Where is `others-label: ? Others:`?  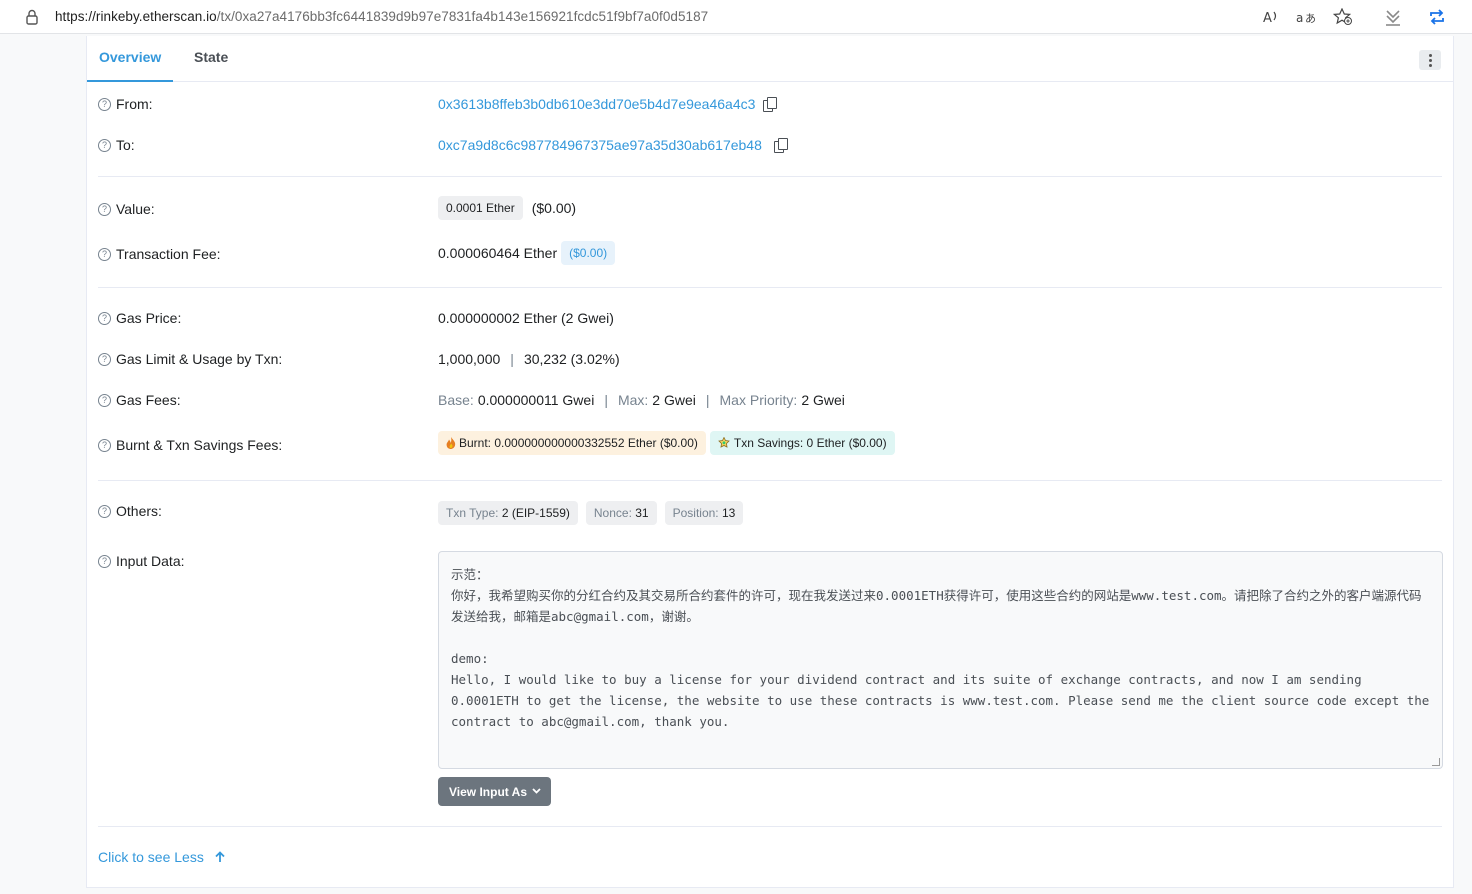 others-label: ? Others: is located at coordinates (130, 511).